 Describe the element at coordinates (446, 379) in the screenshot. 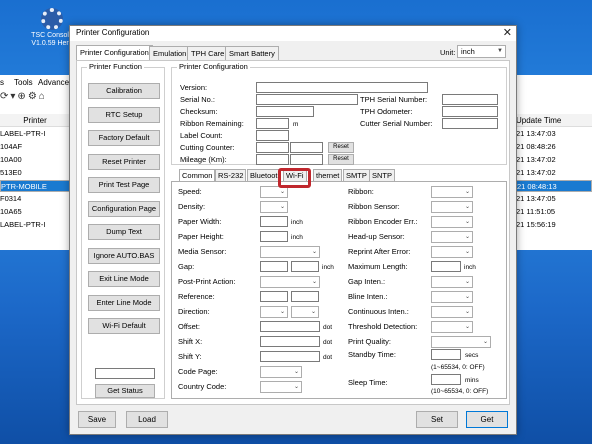

I see `sleep-time-field` at that location.